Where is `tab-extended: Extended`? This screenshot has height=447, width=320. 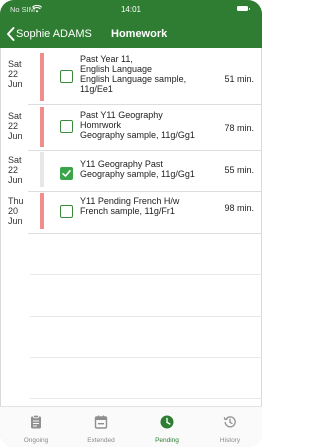
tab-extended: Extended is located at coordinates (101, 427).